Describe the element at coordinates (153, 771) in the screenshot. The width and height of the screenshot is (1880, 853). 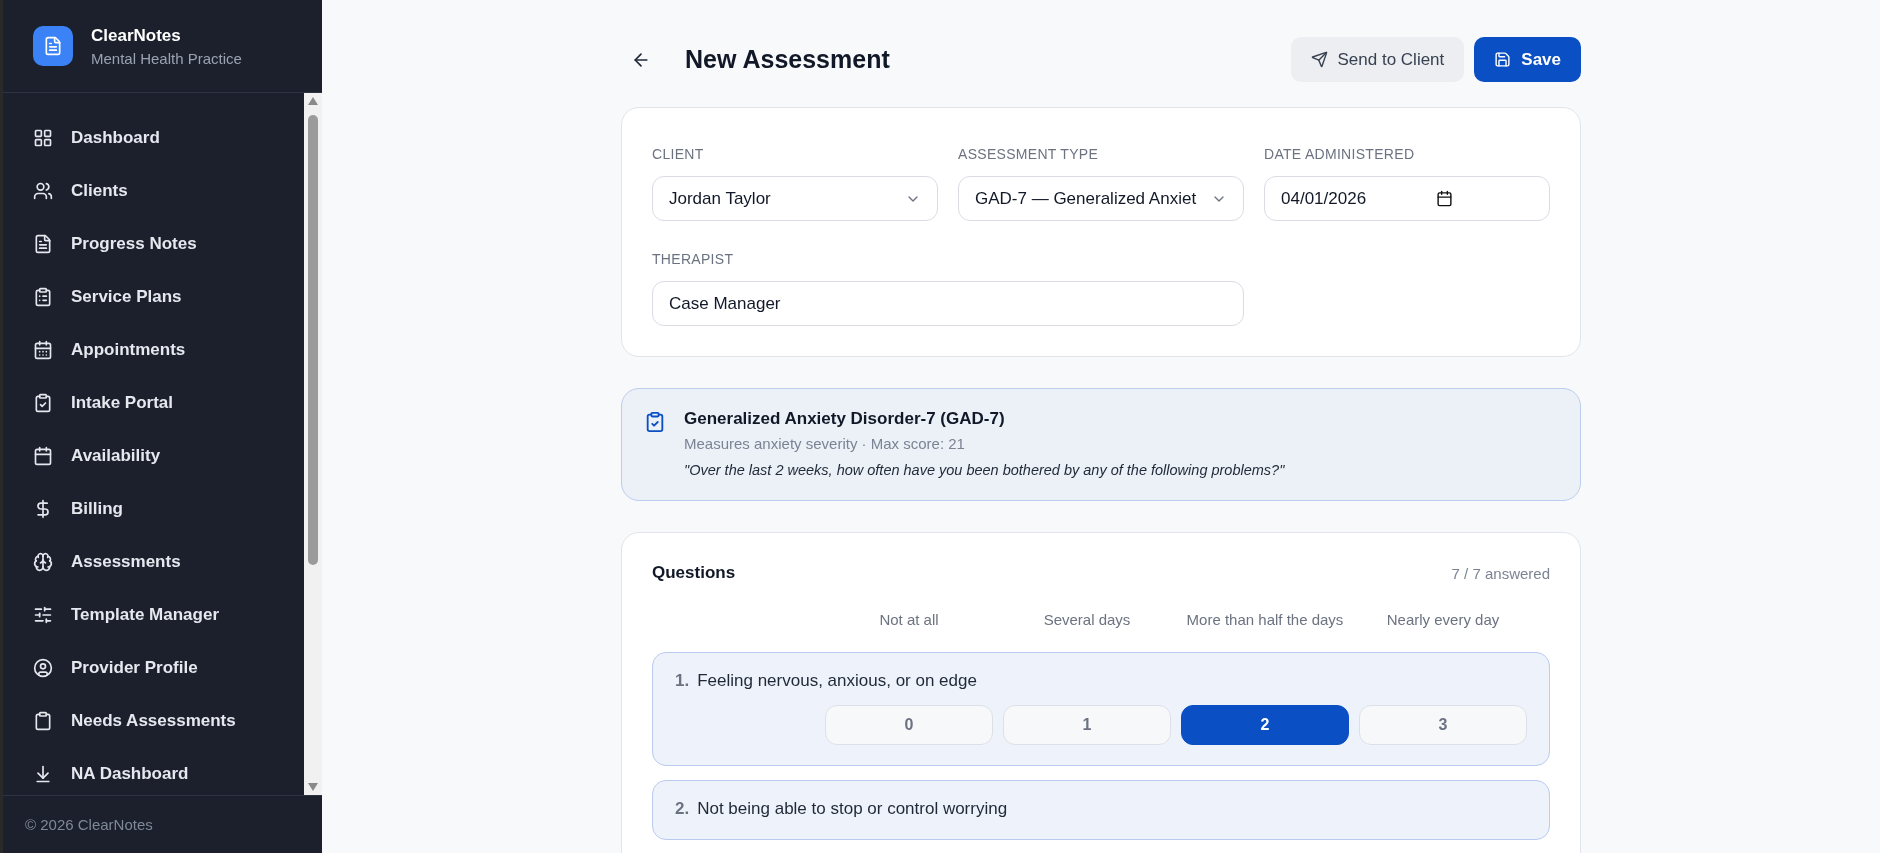
I see `nav-item: NA Dashboard` at that location.